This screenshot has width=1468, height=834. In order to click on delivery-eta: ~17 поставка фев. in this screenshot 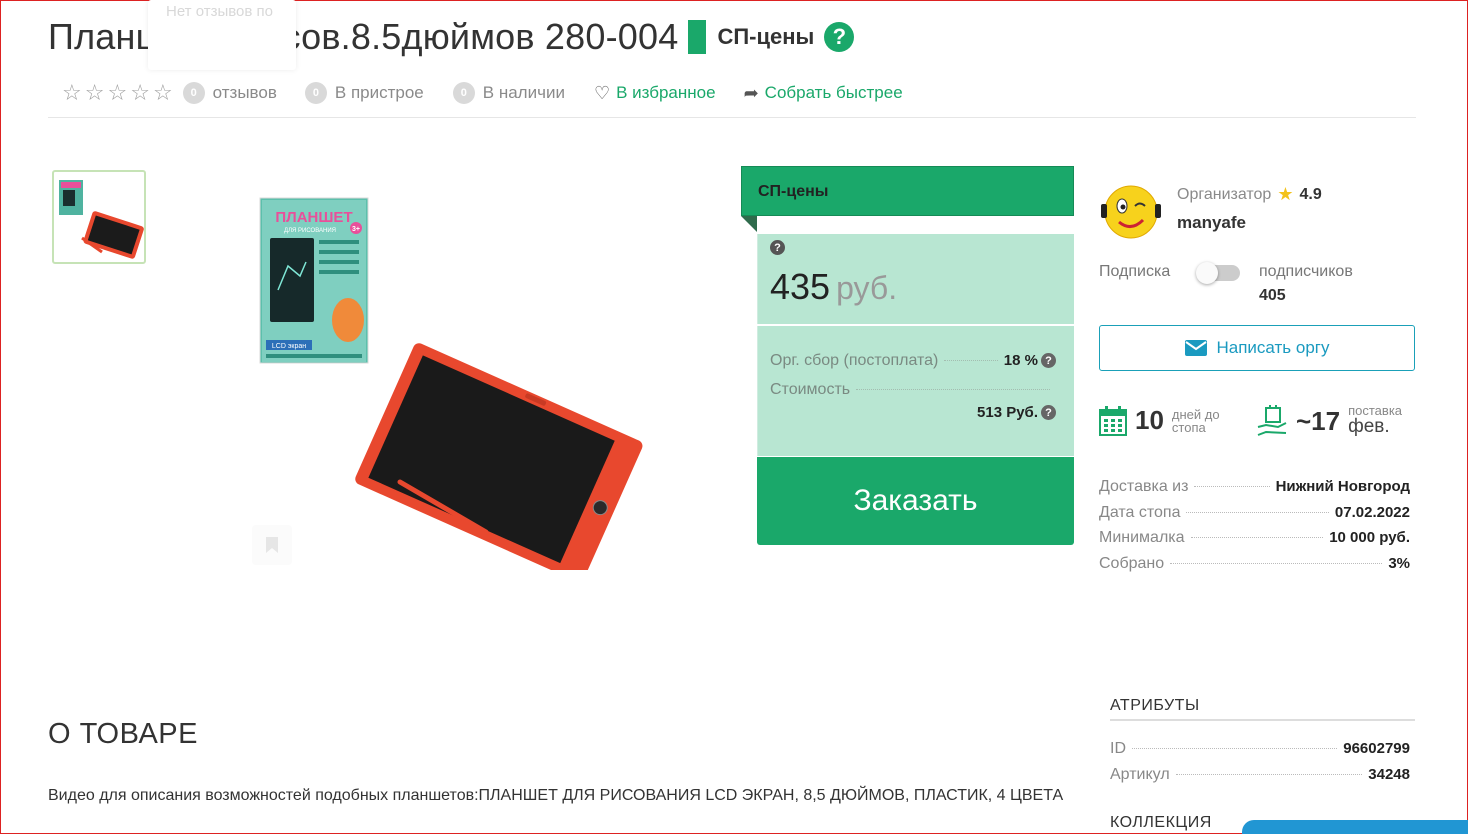, I will do `click(1329, 420)`.